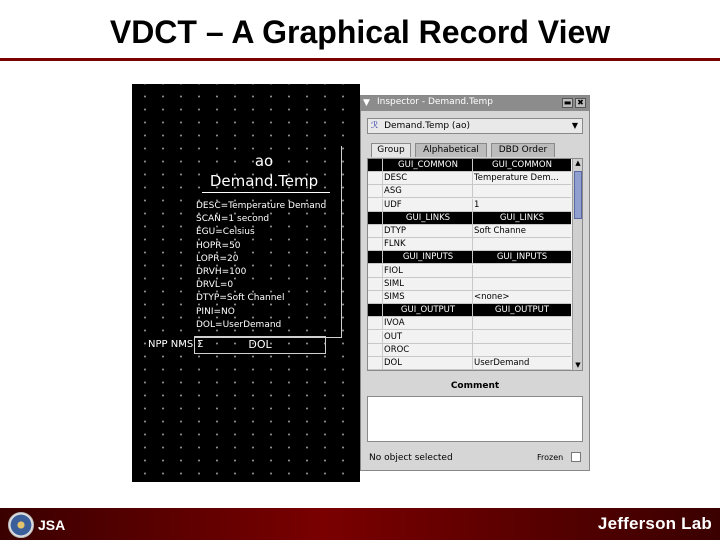  What do you see at coordinates (427, 126) in the screenshot?
I see `record-selector-value: Demand.Temp (ao)` at bounding box center [427, 126].